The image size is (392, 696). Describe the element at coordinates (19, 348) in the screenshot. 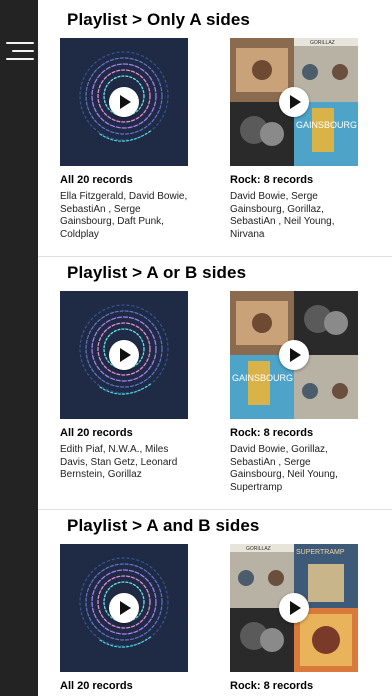

I see `sidebar` at that location.